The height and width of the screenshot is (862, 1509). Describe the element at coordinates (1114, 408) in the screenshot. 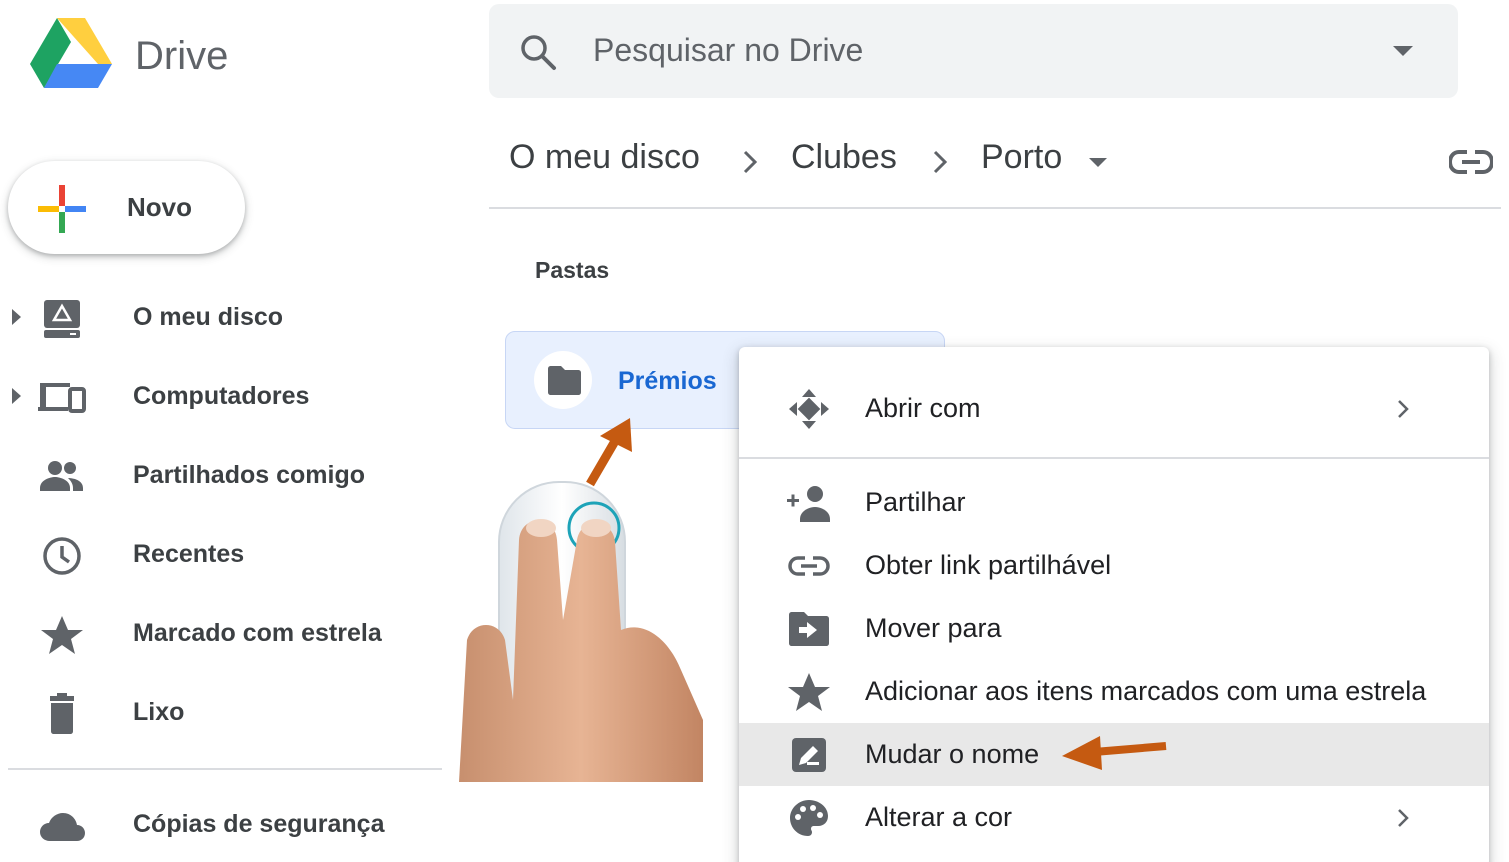

I see `menu-item-open-with: Abrir com` at that location.